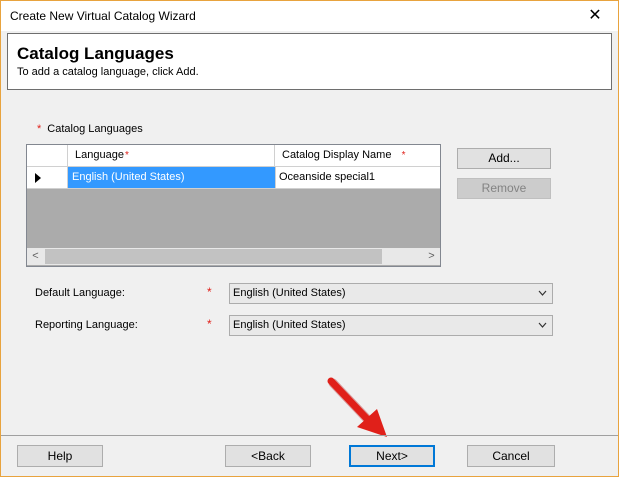 Image resolution: width=619 pixels, height=477 pixels. Describe the element at coordinates (504, 188) in the screenshot. I see `remove-button: Remove` at that location.